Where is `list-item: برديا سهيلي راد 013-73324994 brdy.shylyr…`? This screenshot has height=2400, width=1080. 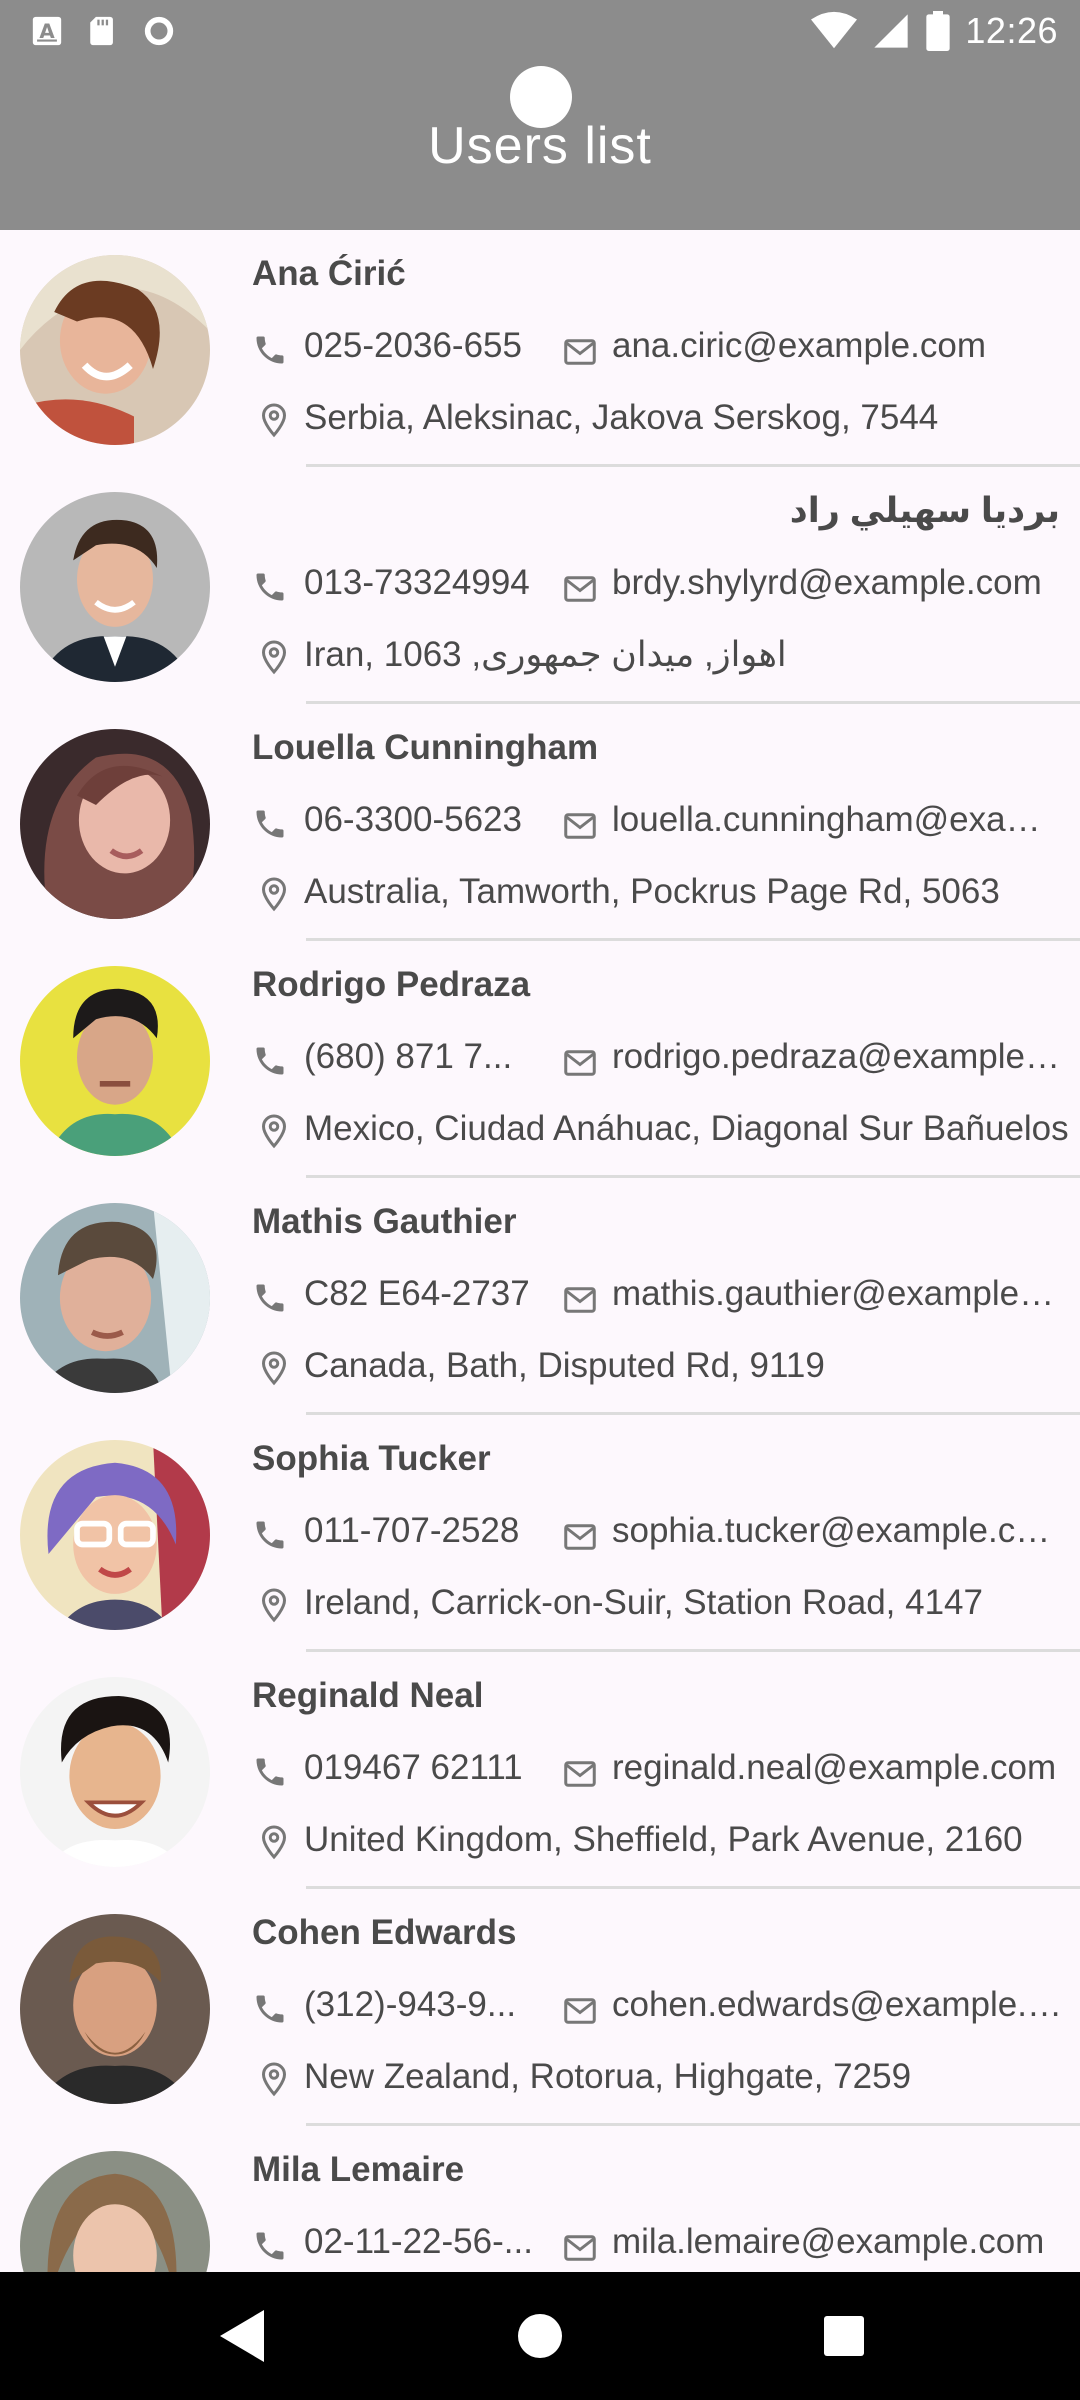 list-item: برديا سهيلي راد 013-73324994 brdy.shylyr… is located at coordinates (540, 585).